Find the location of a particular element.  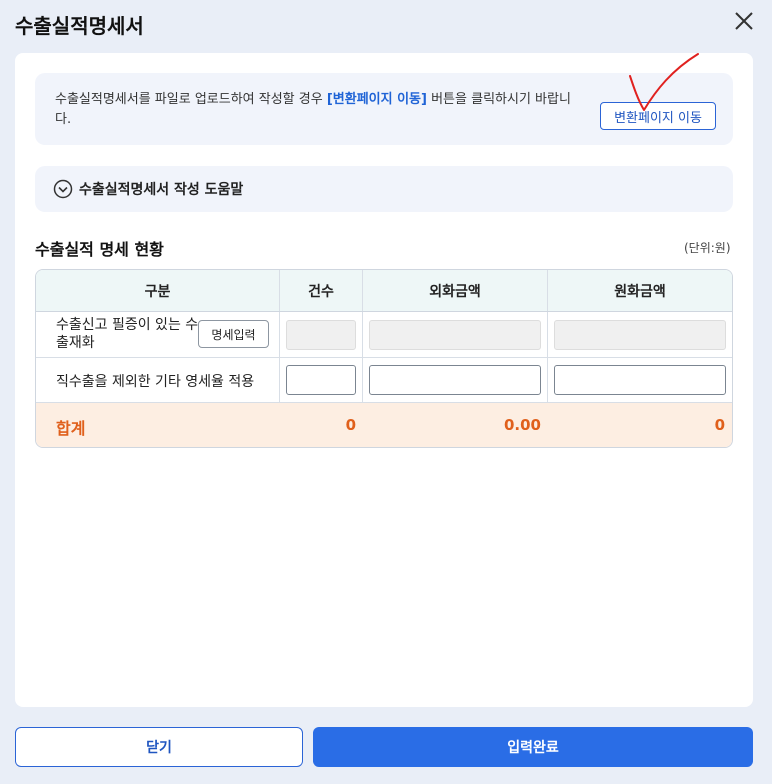

row-category-cell: 수출신고 필증이 있는 수출재화 명세입력 is located at coordinates (158, 334).